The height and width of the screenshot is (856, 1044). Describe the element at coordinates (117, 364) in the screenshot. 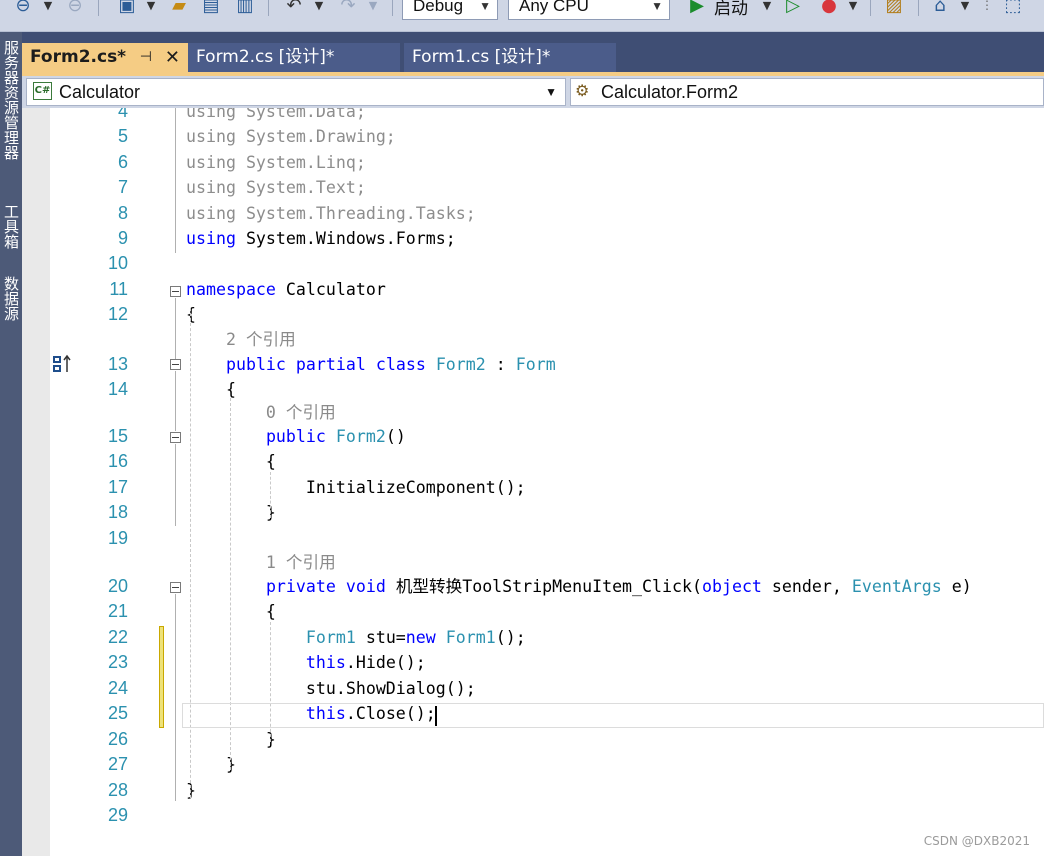

I see `line-number: 13` at that location.